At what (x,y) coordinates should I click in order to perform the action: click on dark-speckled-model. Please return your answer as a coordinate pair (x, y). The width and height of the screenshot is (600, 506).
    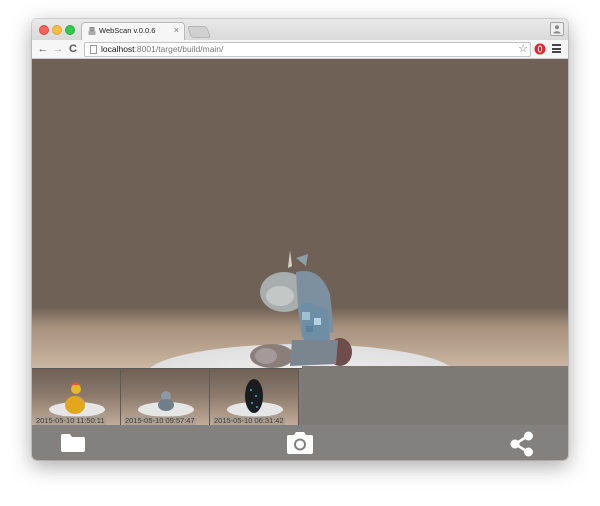
    Looking at the image, I should click on (254, 396).